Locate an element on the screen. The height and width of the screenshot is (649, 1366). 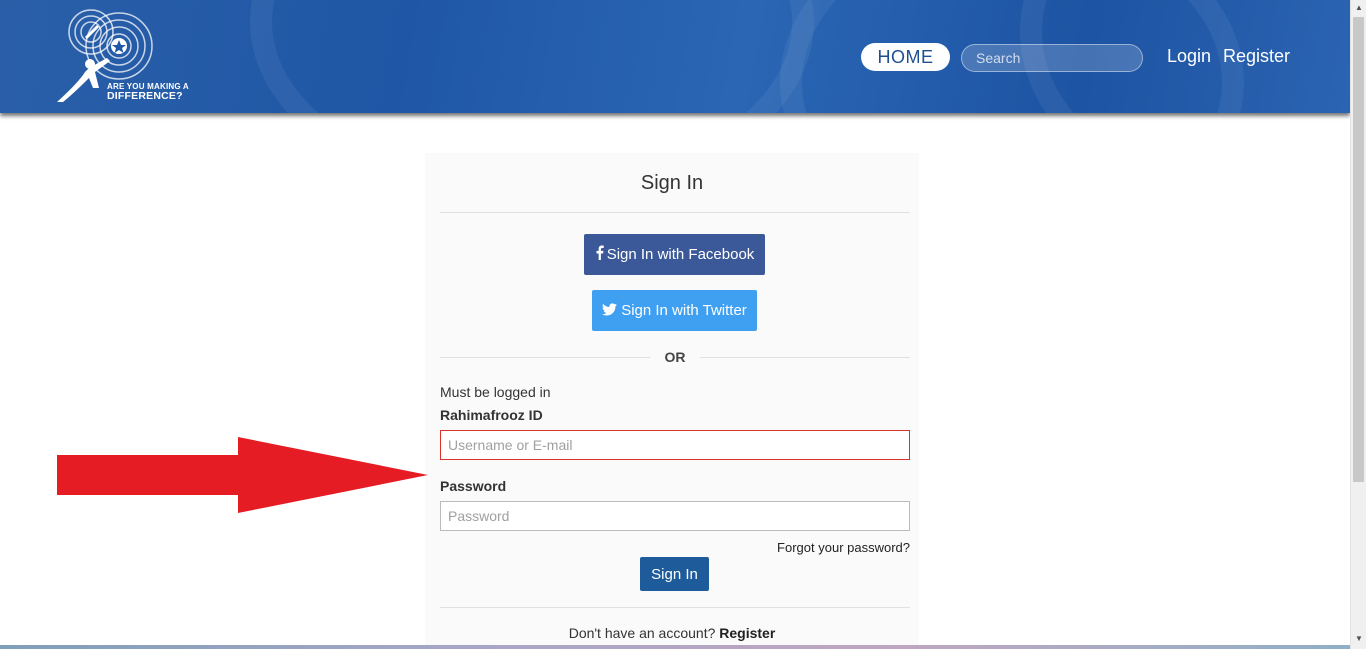
password-label: Password is located at coordinates (473, 486).